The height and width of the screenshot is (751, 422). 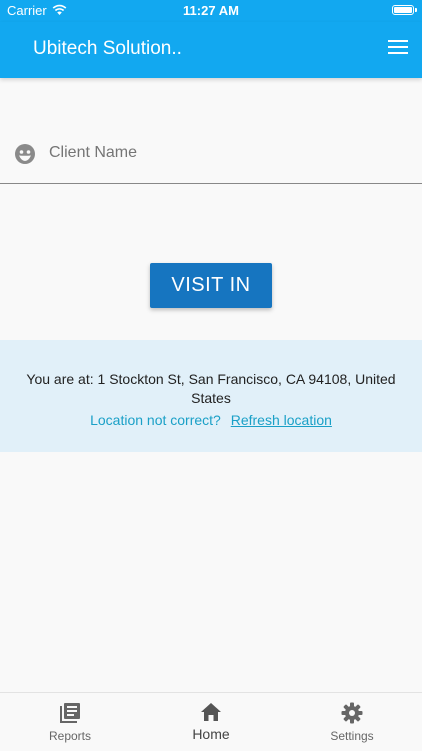 I want to click on nav-item-reports: Reports, so click(x=70, y=722).